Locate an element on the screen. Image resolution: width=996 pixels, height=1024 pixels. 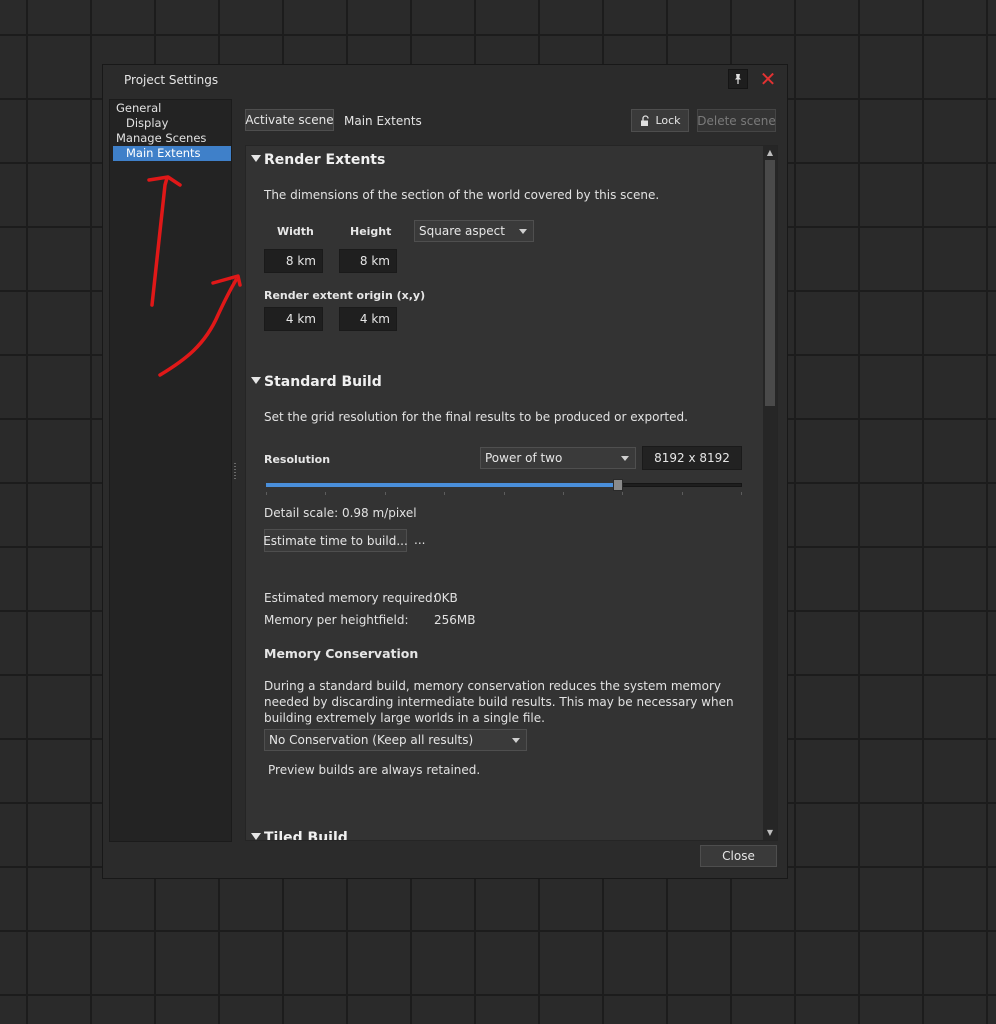
lock-button: Lock is located at coordinates (660, 120).